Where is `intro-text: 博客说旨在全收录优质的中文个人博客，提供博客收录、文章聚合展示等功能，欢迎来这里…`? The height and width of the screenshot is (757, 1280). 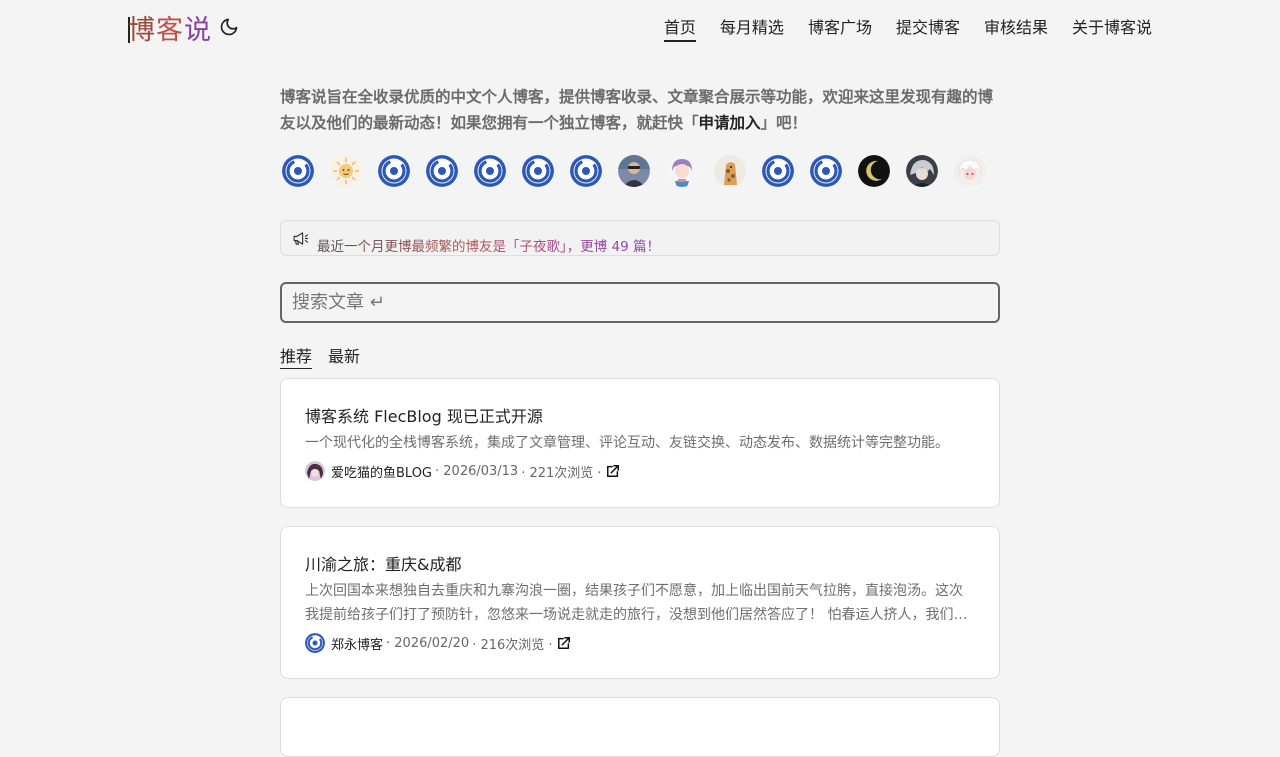
intro-text: 博客说旨在全收录优质的中文个人博客，提供博客收录、文章聚合展示等功能，欢迎来这里… is located at coordinates (640, 110).